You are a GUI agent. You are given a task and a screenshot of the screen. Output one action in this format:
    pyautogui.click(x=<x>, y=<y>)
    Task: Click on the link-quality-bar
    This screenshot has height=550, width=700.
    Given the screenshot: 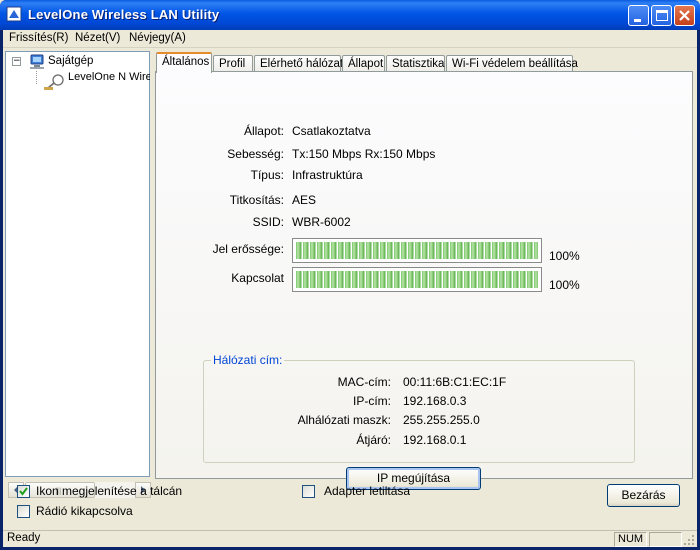 What is the action you would take?
    pyautogui.click(x=417, y=279)
    